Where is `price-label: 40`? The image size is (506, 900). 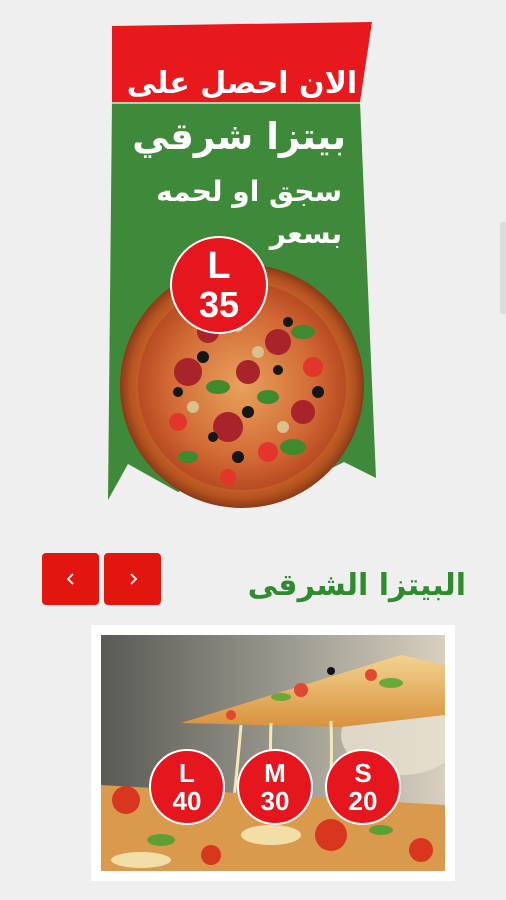
price-label: 40 is located at coordinates (187, 801).